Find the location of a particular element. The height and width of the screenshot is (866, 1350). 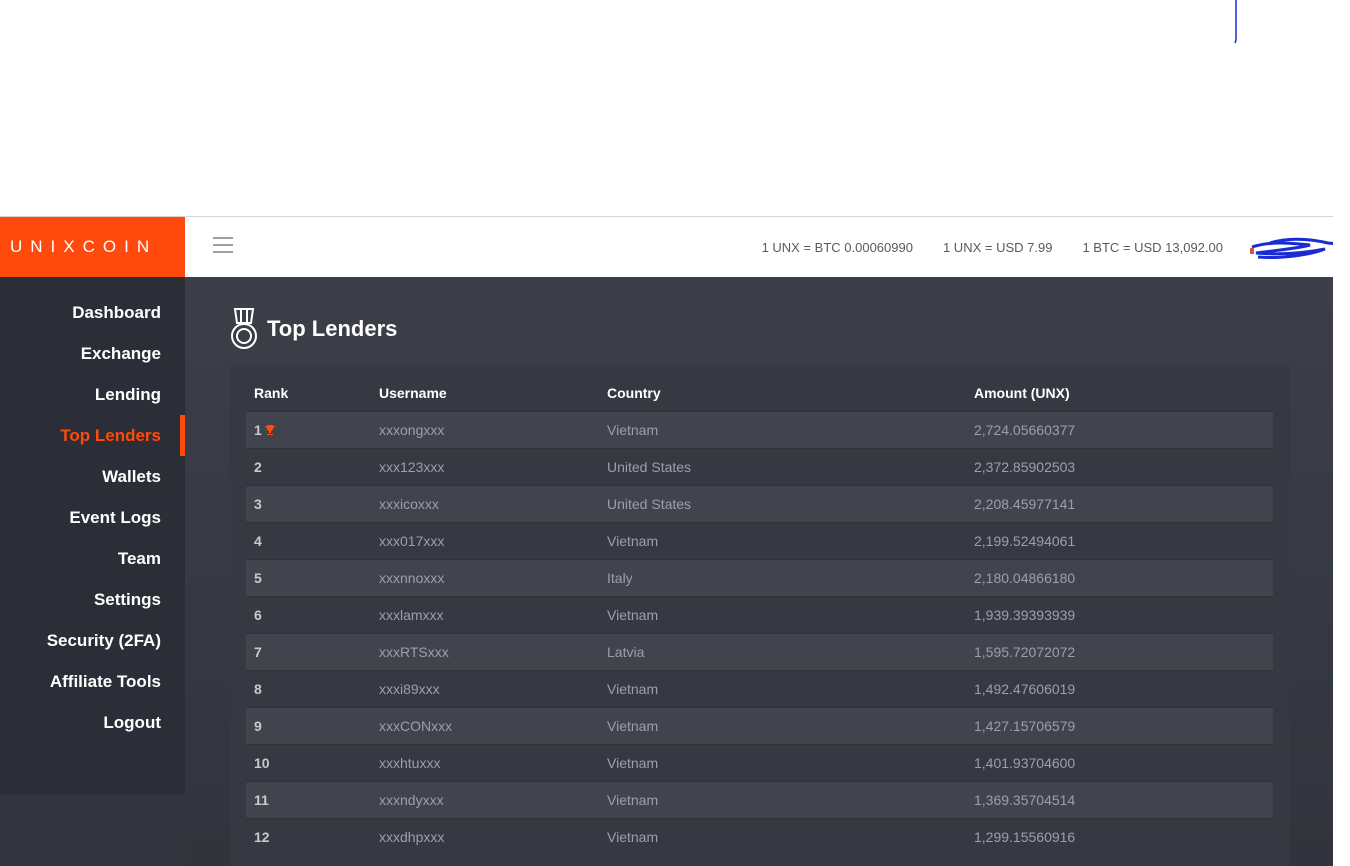

sidebar-item-top-lenders: Top Lenders is located at coordinates (92, 435).